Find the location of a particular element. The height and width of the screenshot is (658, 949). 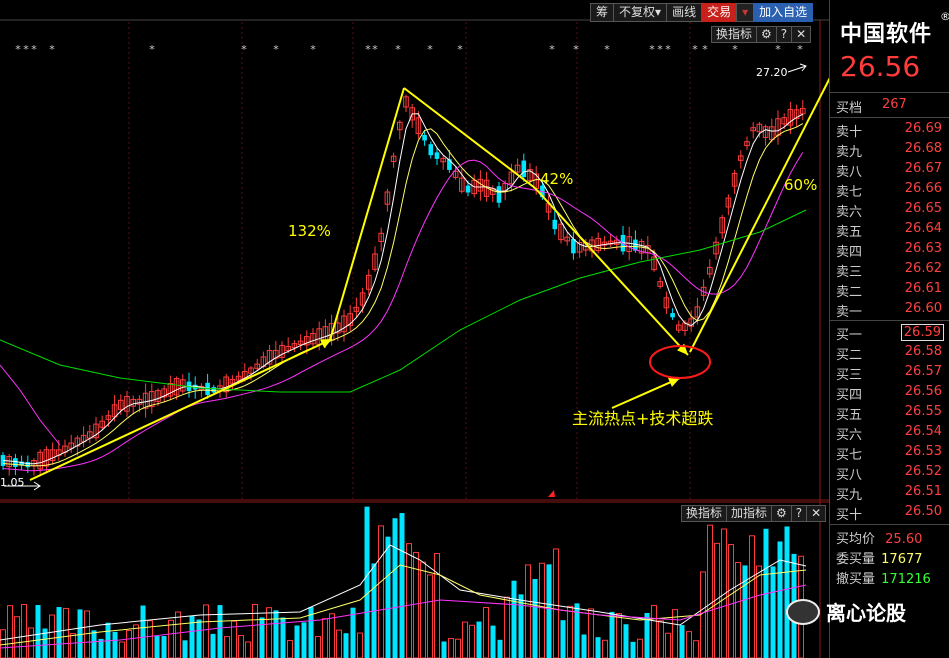

volume-add-indicator-button: 加指标 is located at coordinates (749, 513).